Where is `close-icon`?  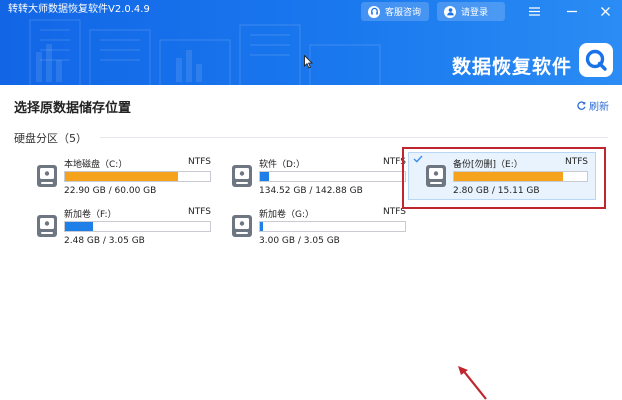
close-icon is located at coordinates (605, 11).